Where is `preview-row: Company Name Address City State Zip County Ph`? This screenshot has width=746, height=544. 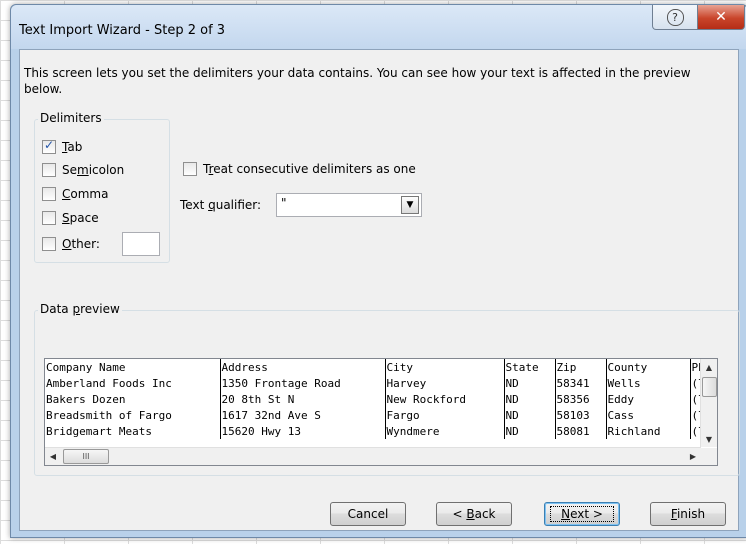
preview-row: Company Name Address City State Zip County Ph is located at coordinates (378, 367).